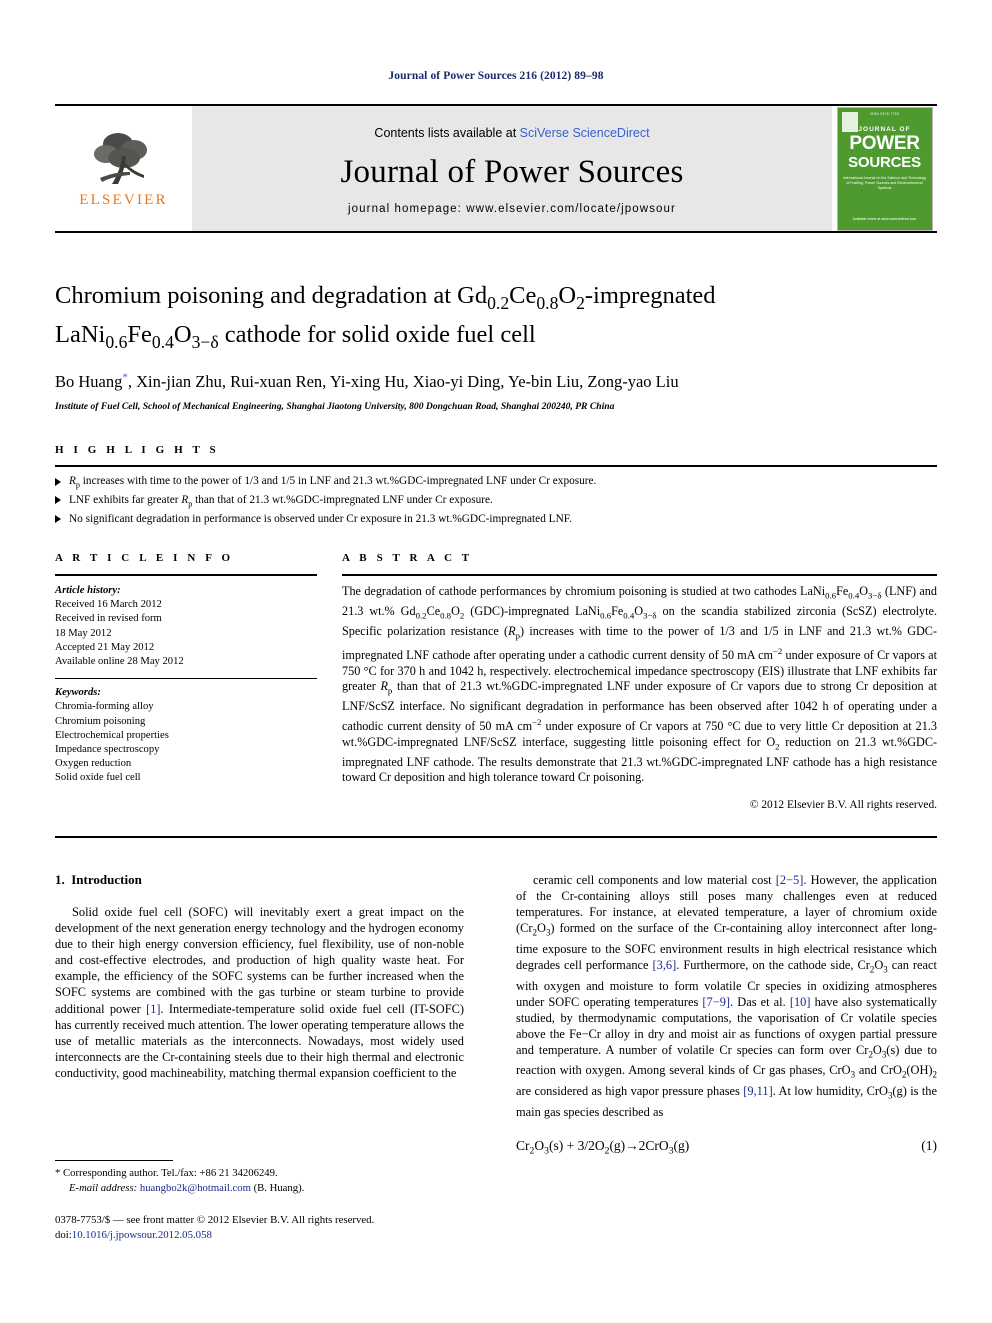 The image size is (992, 1323). I want to click on citation-link: [10], so click(800, 1002).